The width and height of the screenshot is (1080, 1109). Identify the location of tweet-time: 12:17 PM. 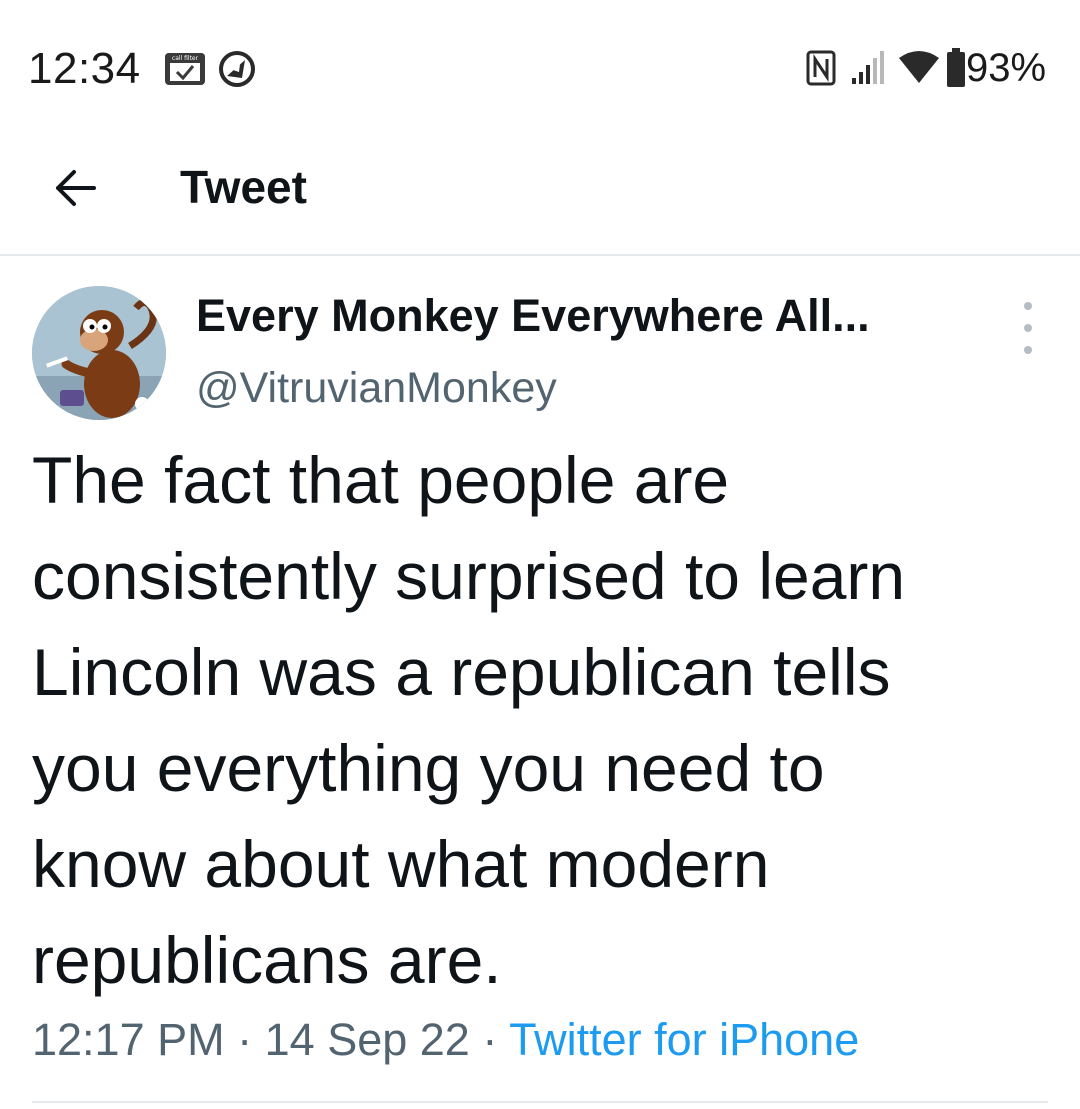
(128, 1039).